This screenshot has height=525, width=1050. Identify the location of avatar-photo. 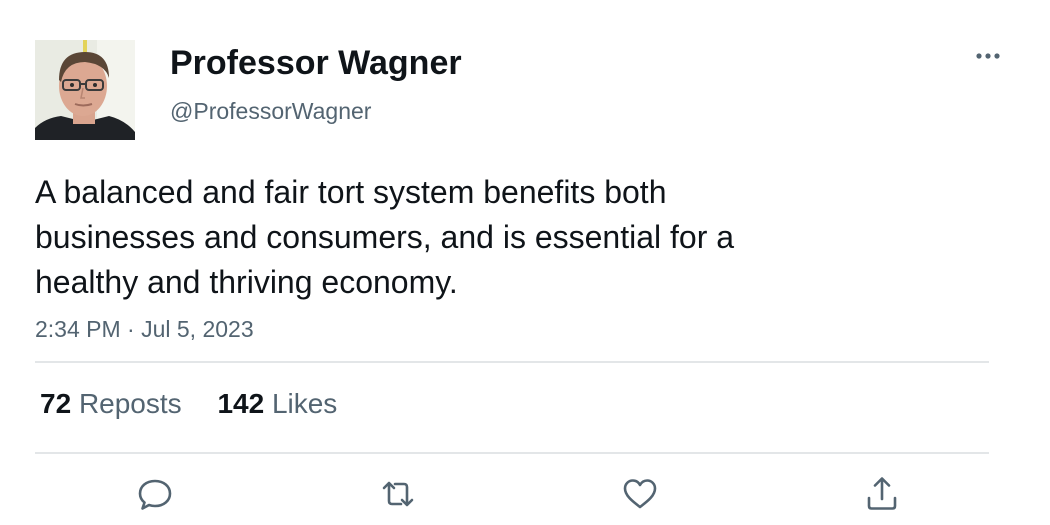
(85, 90).